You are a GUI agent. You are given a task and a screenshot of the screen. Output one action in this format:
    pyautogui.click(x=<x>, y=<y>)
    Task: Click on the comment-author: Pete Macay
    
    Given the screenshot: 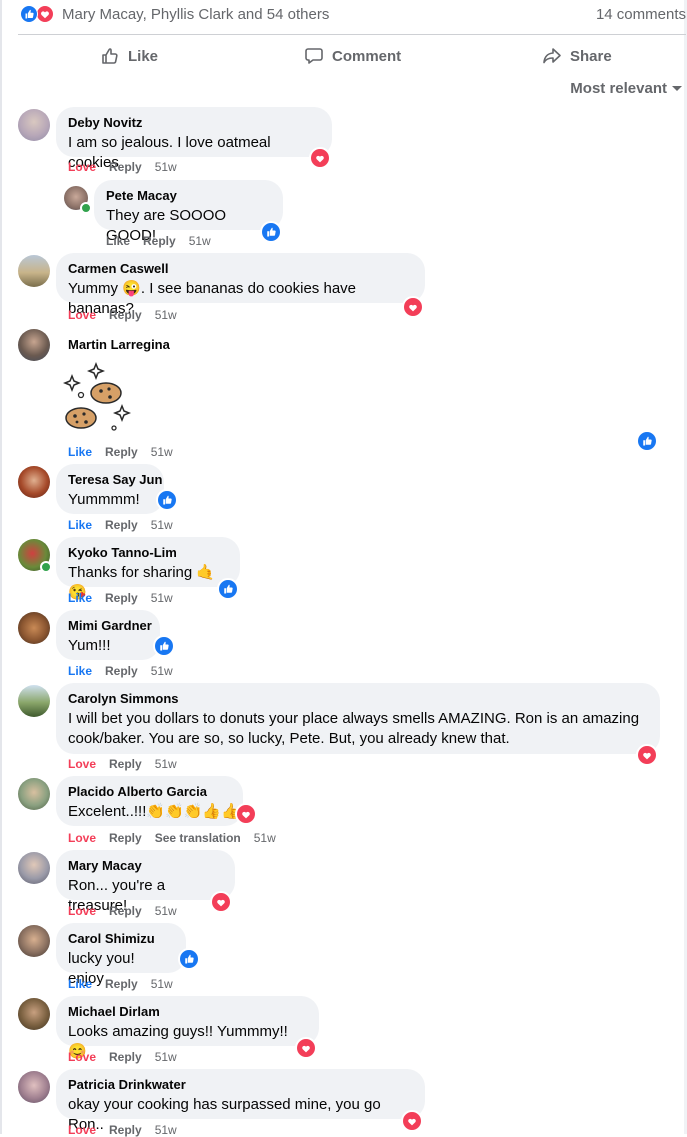 What is the action you would take?
    pyautogui.click(x=188, y=196)
    